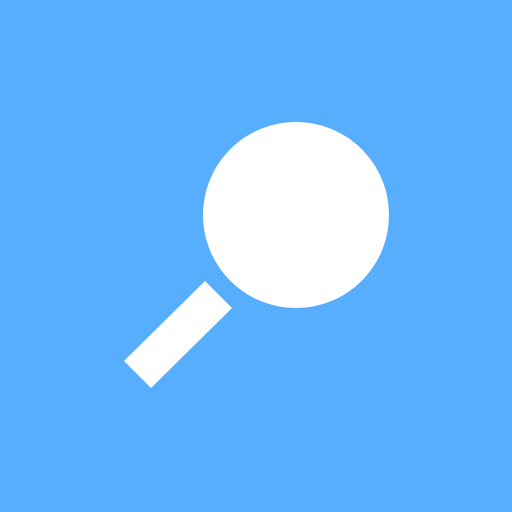 The width and height of the screenshot is (512, 512). What do you see at coordinates (178, 334) in the screenshot?
I see `handle-bar` at bounding box center [178, 334].